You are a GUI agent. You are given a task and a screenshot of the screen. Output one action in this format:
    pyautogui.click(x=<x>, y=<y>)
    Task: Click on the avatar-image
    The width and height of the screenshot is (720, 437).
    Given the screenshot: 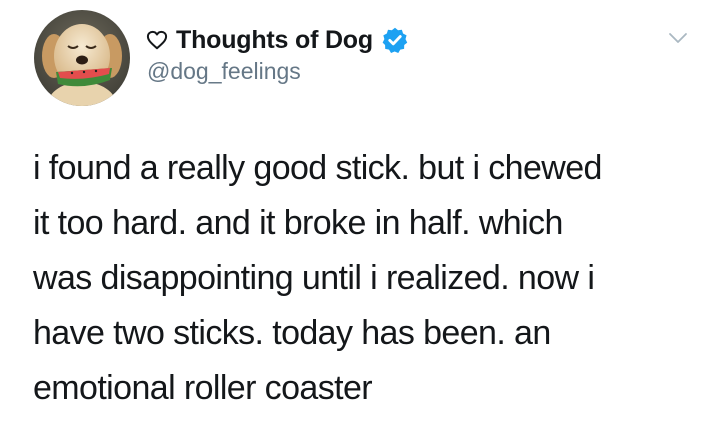 What is the action you would take?
    pyautogui.click(x=82, y=58)
    